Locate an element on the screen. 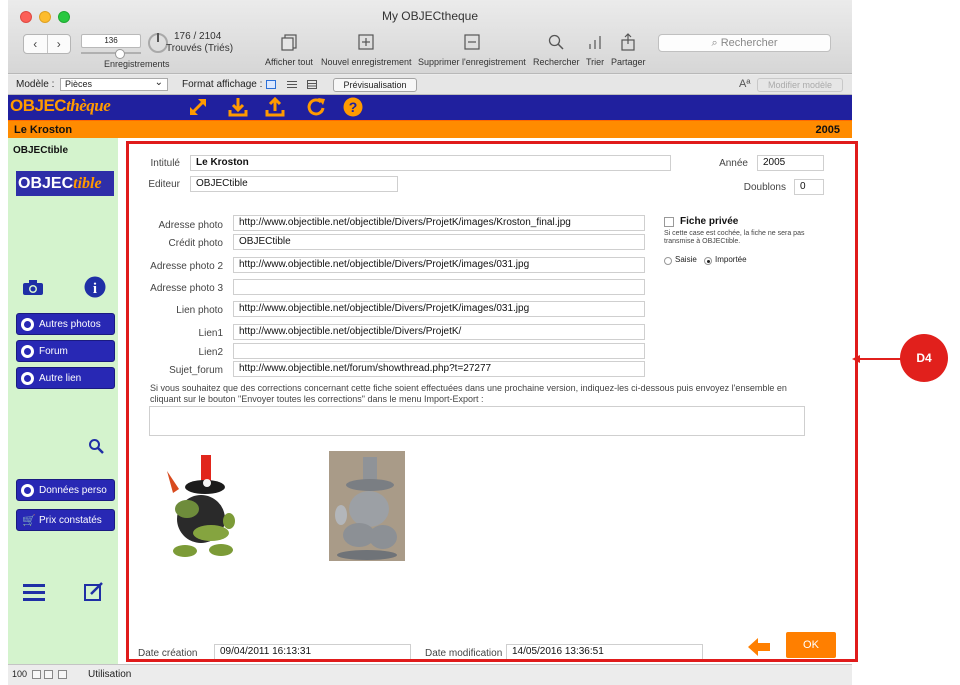  zoom-level: 100 is located at coordinates (19, 674).